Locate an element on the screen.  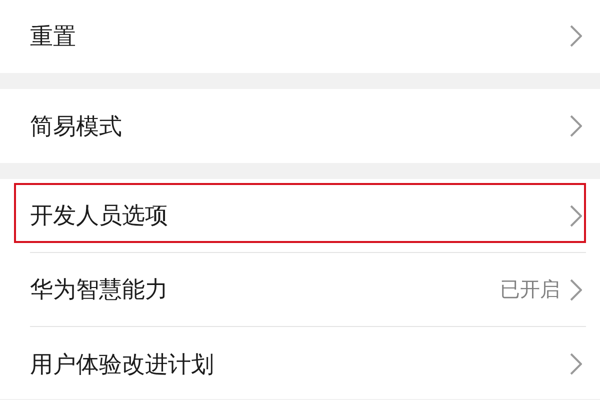
row-value: 已开启 is located at coordinates (530, 289).